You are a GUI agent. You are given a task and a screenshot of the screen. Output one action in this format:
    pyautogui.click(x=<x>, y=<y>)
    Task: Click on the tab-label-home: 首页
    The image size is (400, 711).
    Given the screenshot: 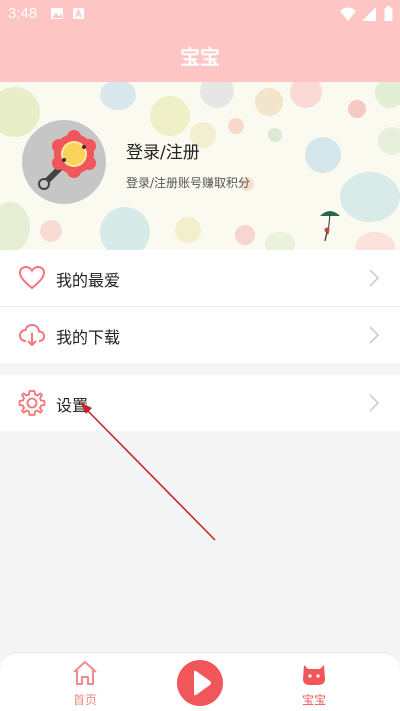 What is the action you would take?
    pyautogui.click(x=84, y=700)
    